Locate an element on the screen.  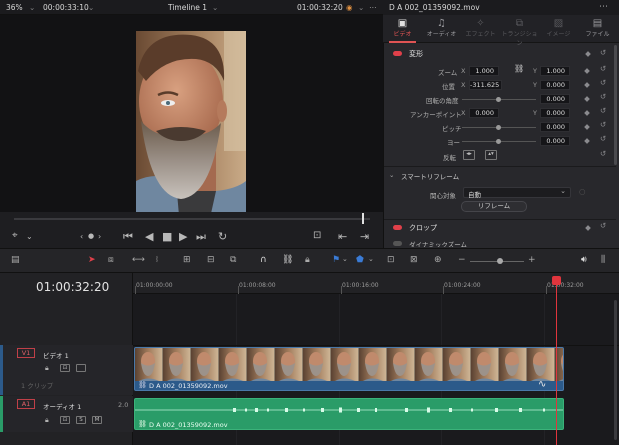
linked-selection-icon: ⛓ is located at coordinates (287, 260).